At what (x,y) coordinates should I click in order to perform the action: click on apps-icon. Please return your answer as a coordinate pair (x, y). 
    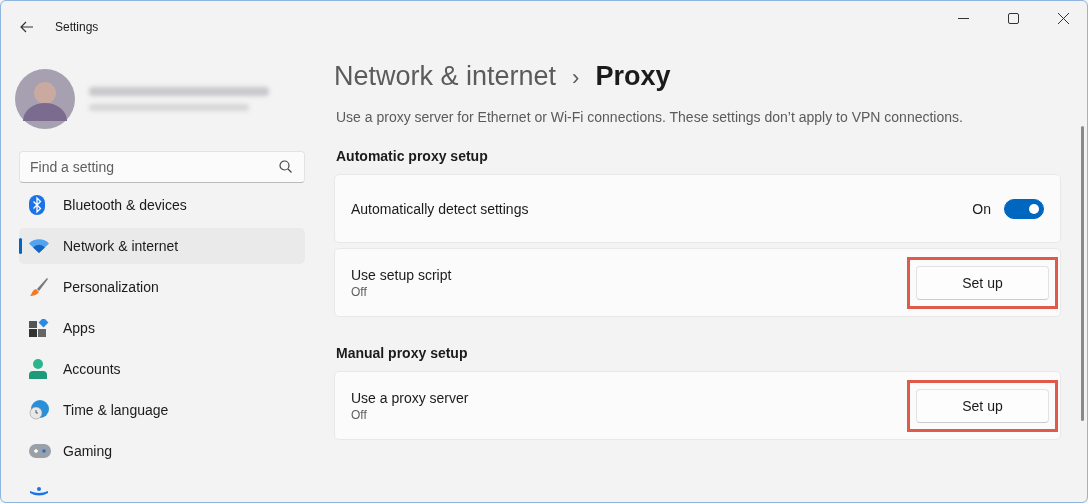
    Looking at the image, I should click on (39, 328).